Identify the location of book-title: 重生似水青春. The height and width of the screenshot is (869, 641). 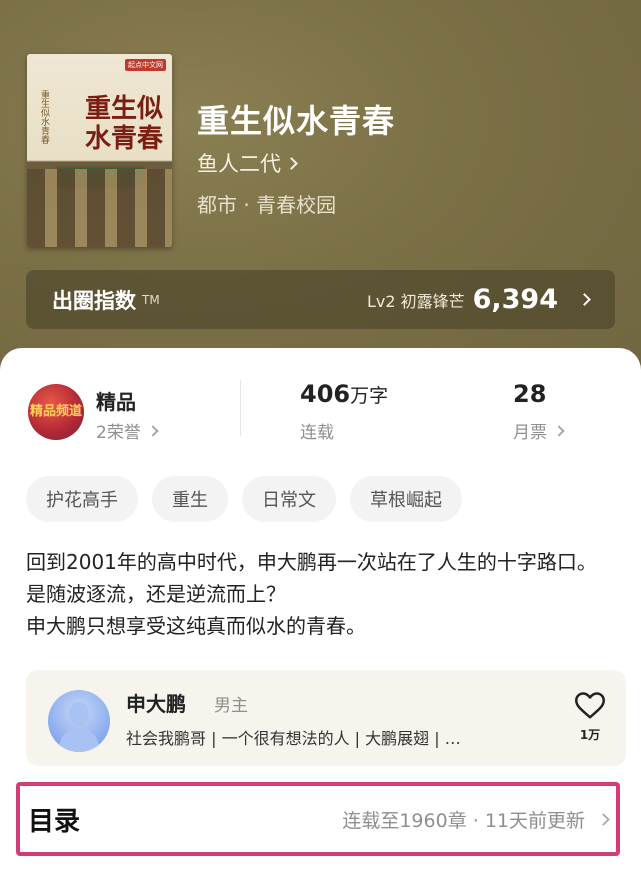
(296, 121).